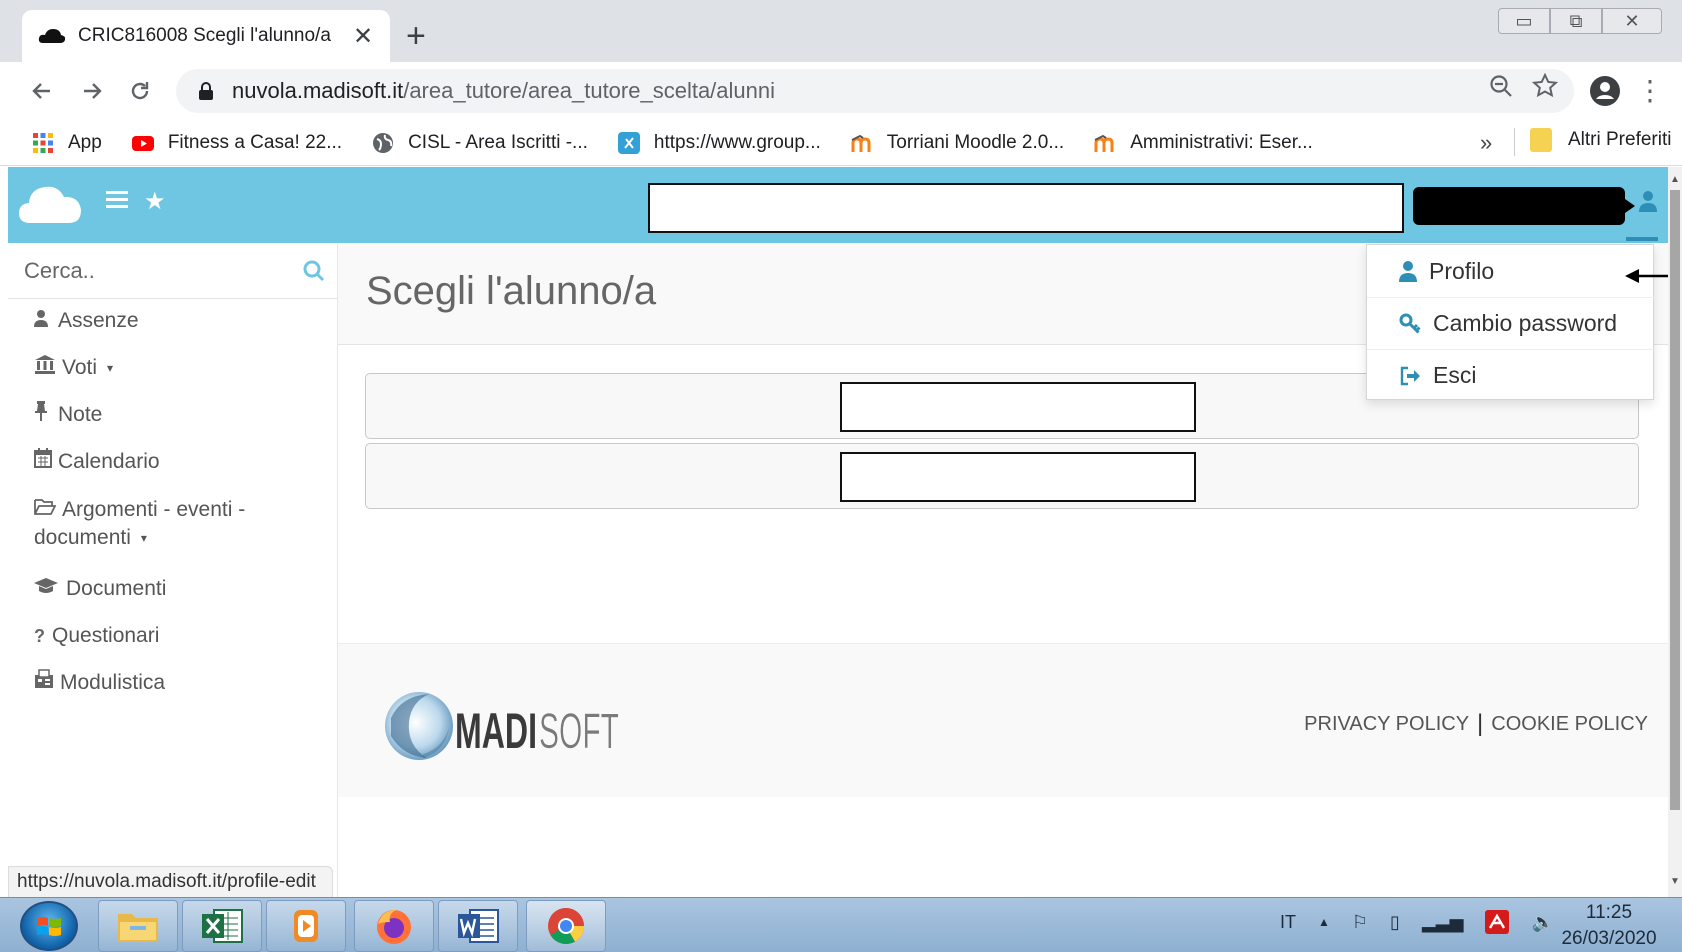  Describe the element at coordinates (1288, 922) in the screenshot. I see `input-language-indicator: IT` at that location.